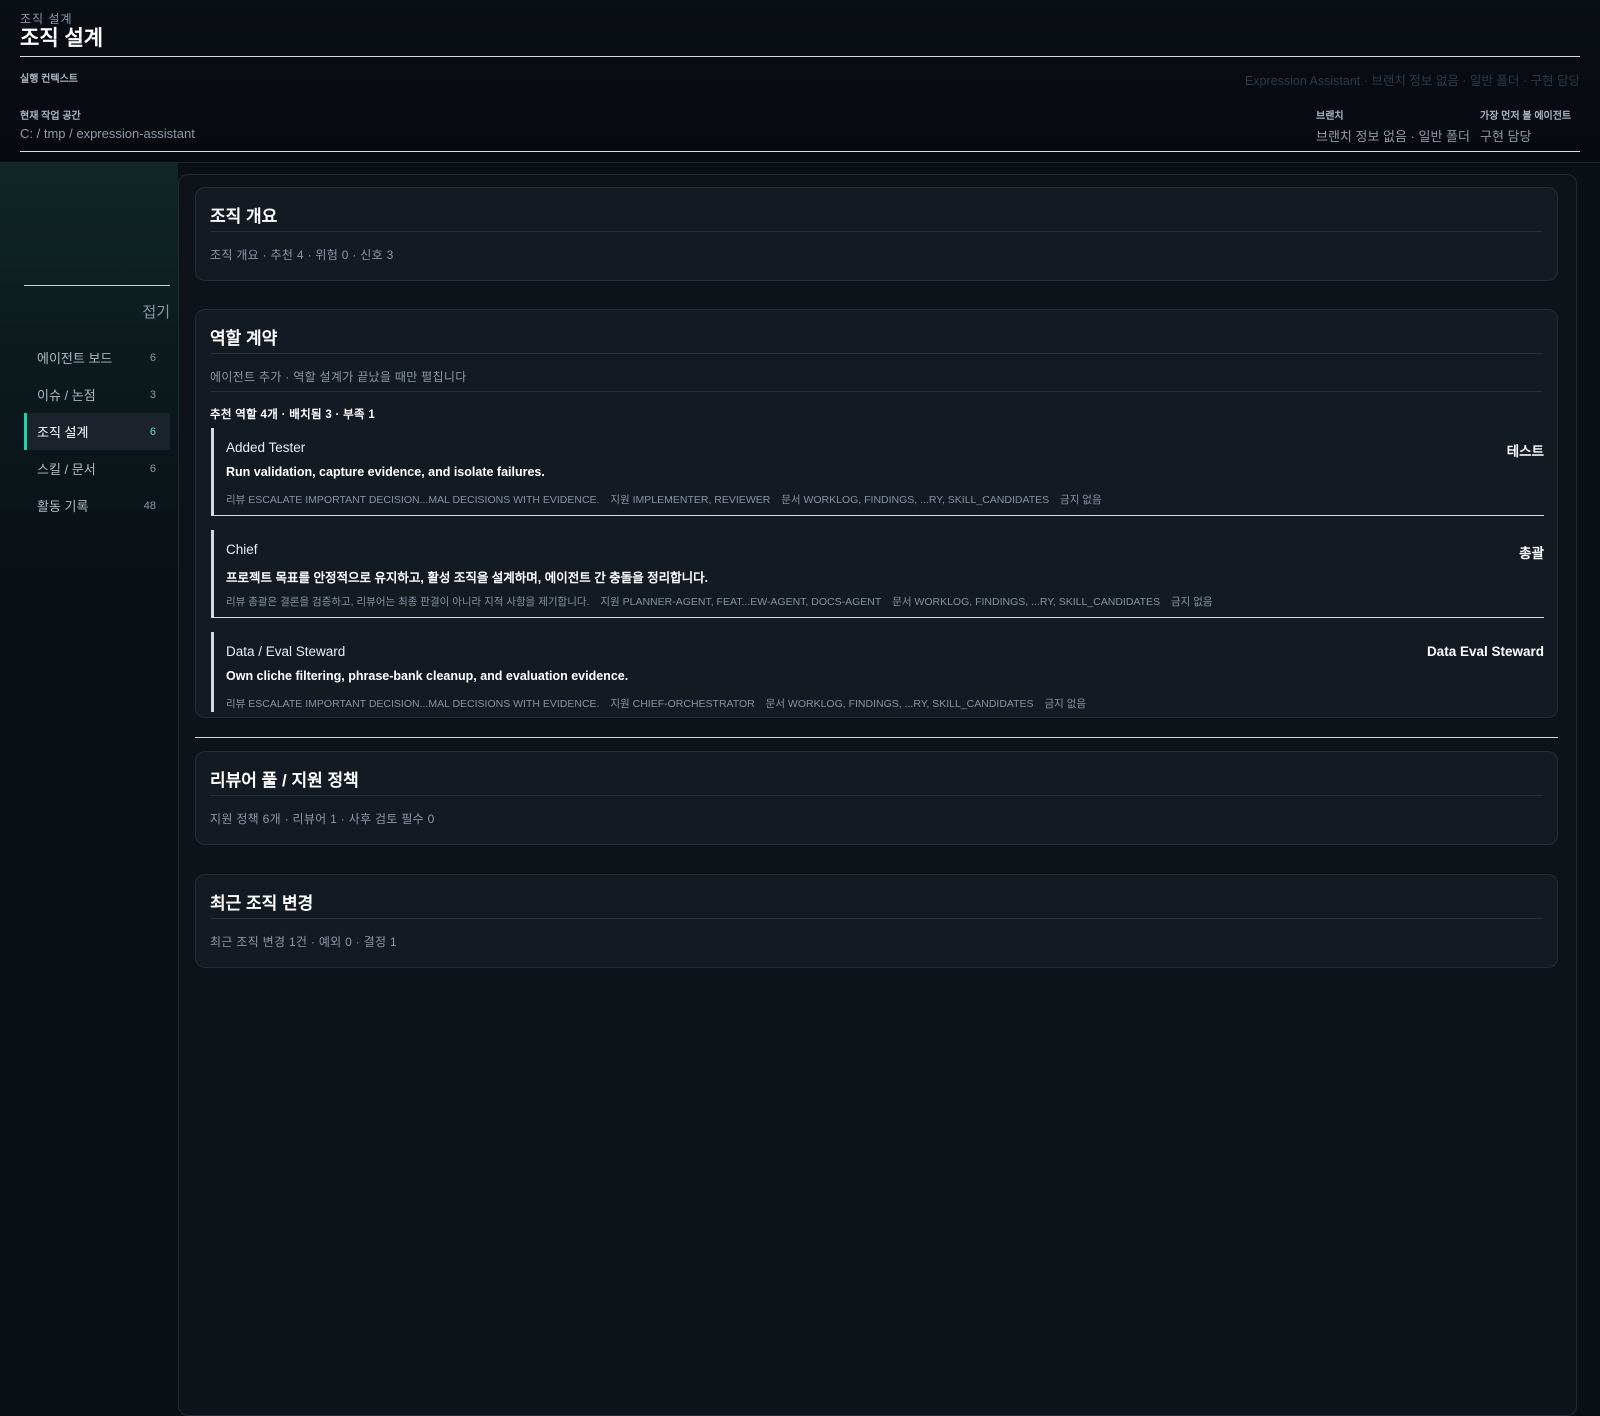 The width and height of the screenshot is (1600, 1416). I want to click on section-divider, so click(876, 737).